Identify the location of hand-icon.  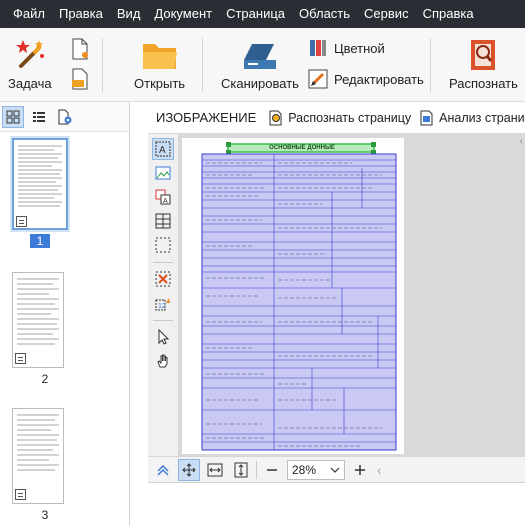
(162, 361).